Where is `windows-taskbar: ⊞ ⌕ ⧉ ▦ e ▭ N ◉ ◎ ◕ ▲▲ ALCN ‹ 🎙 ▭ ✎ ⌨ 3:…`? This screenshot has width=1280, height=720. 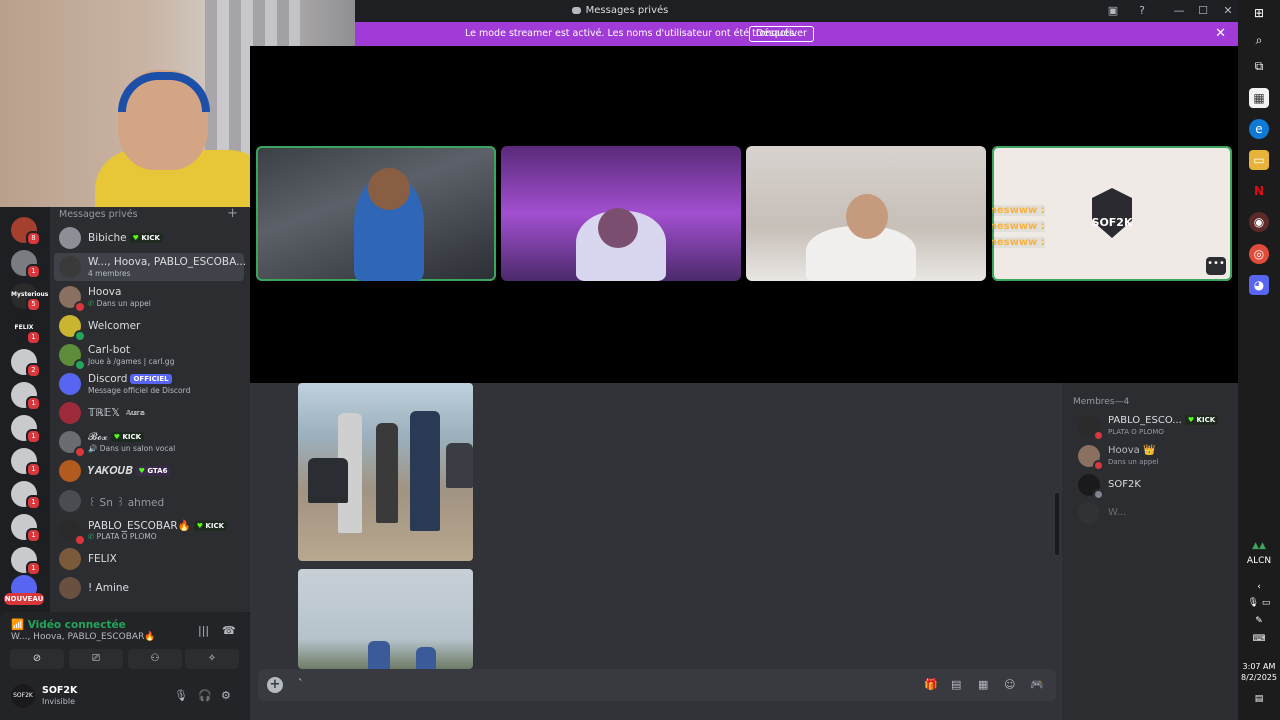 windows-taskbar: ⊞ ⌕ ⧉ ▦ e ▭ N ◉ ◎ ◕ ▲▲ ALCN ‹ 🎙 ▭ ✎ ⌨ 3:… is located at coordinates (1259, 360).